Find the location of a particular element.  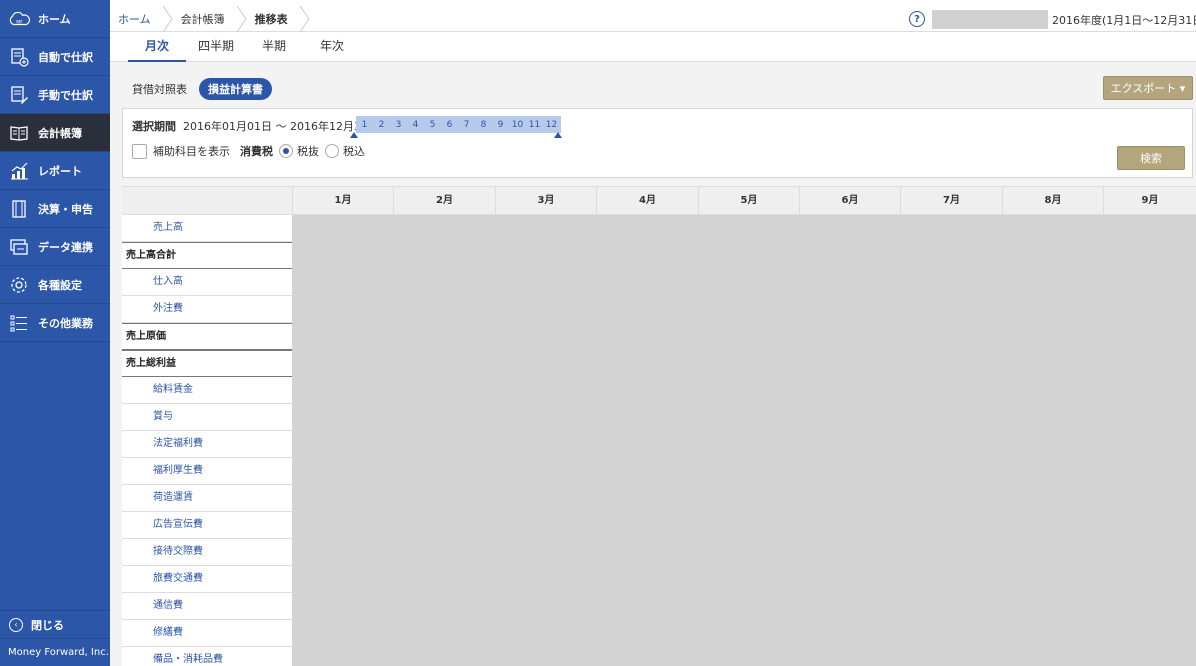

sub-account-label: 補助科目を表示 is located at coordinates (191, 151).